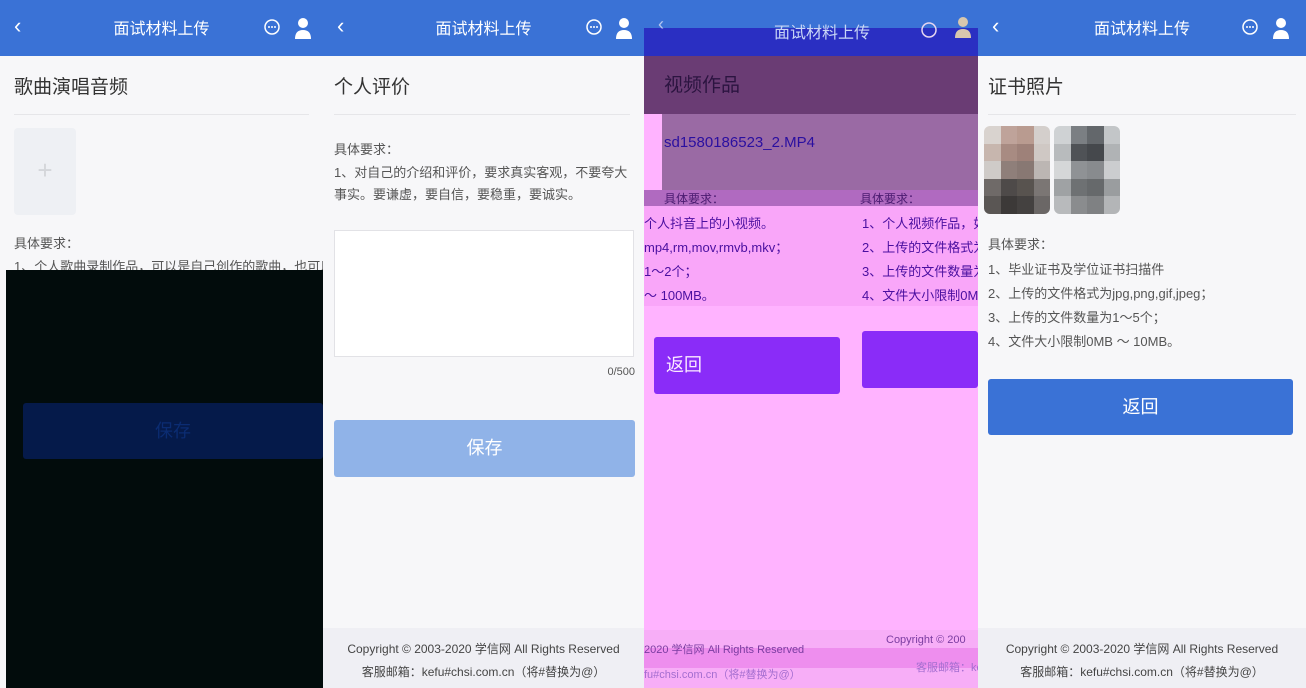 This screenshot has width=1306, height=688. I want to click on back-button-ghost, so click(920, 359).